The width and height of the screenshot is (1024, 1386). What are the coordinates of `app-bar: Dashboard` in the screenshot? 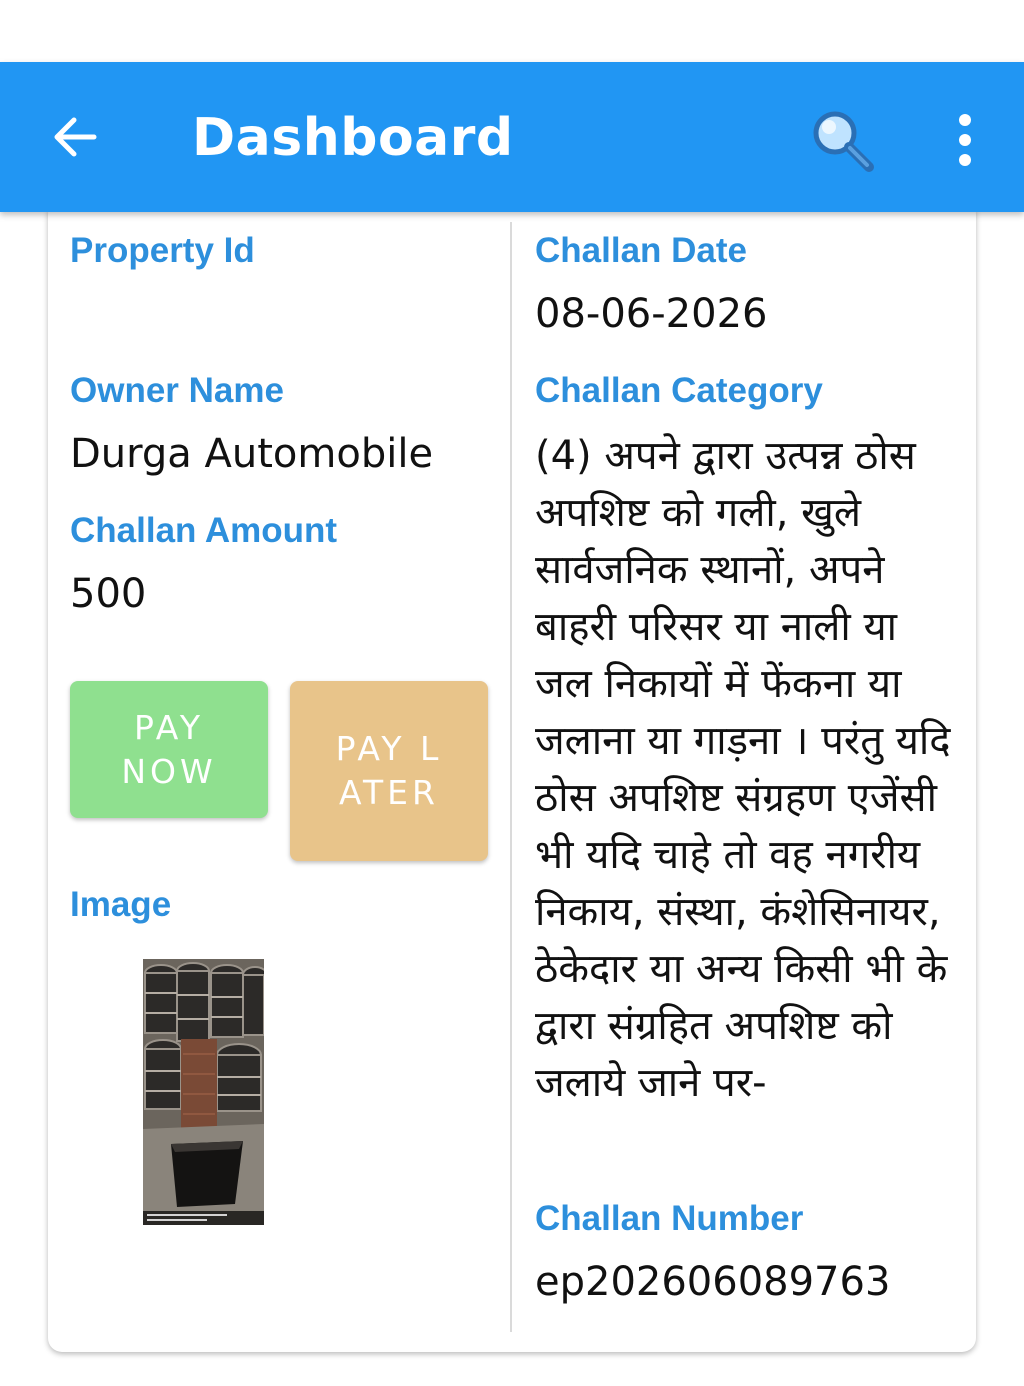 It's located at (512, 137).